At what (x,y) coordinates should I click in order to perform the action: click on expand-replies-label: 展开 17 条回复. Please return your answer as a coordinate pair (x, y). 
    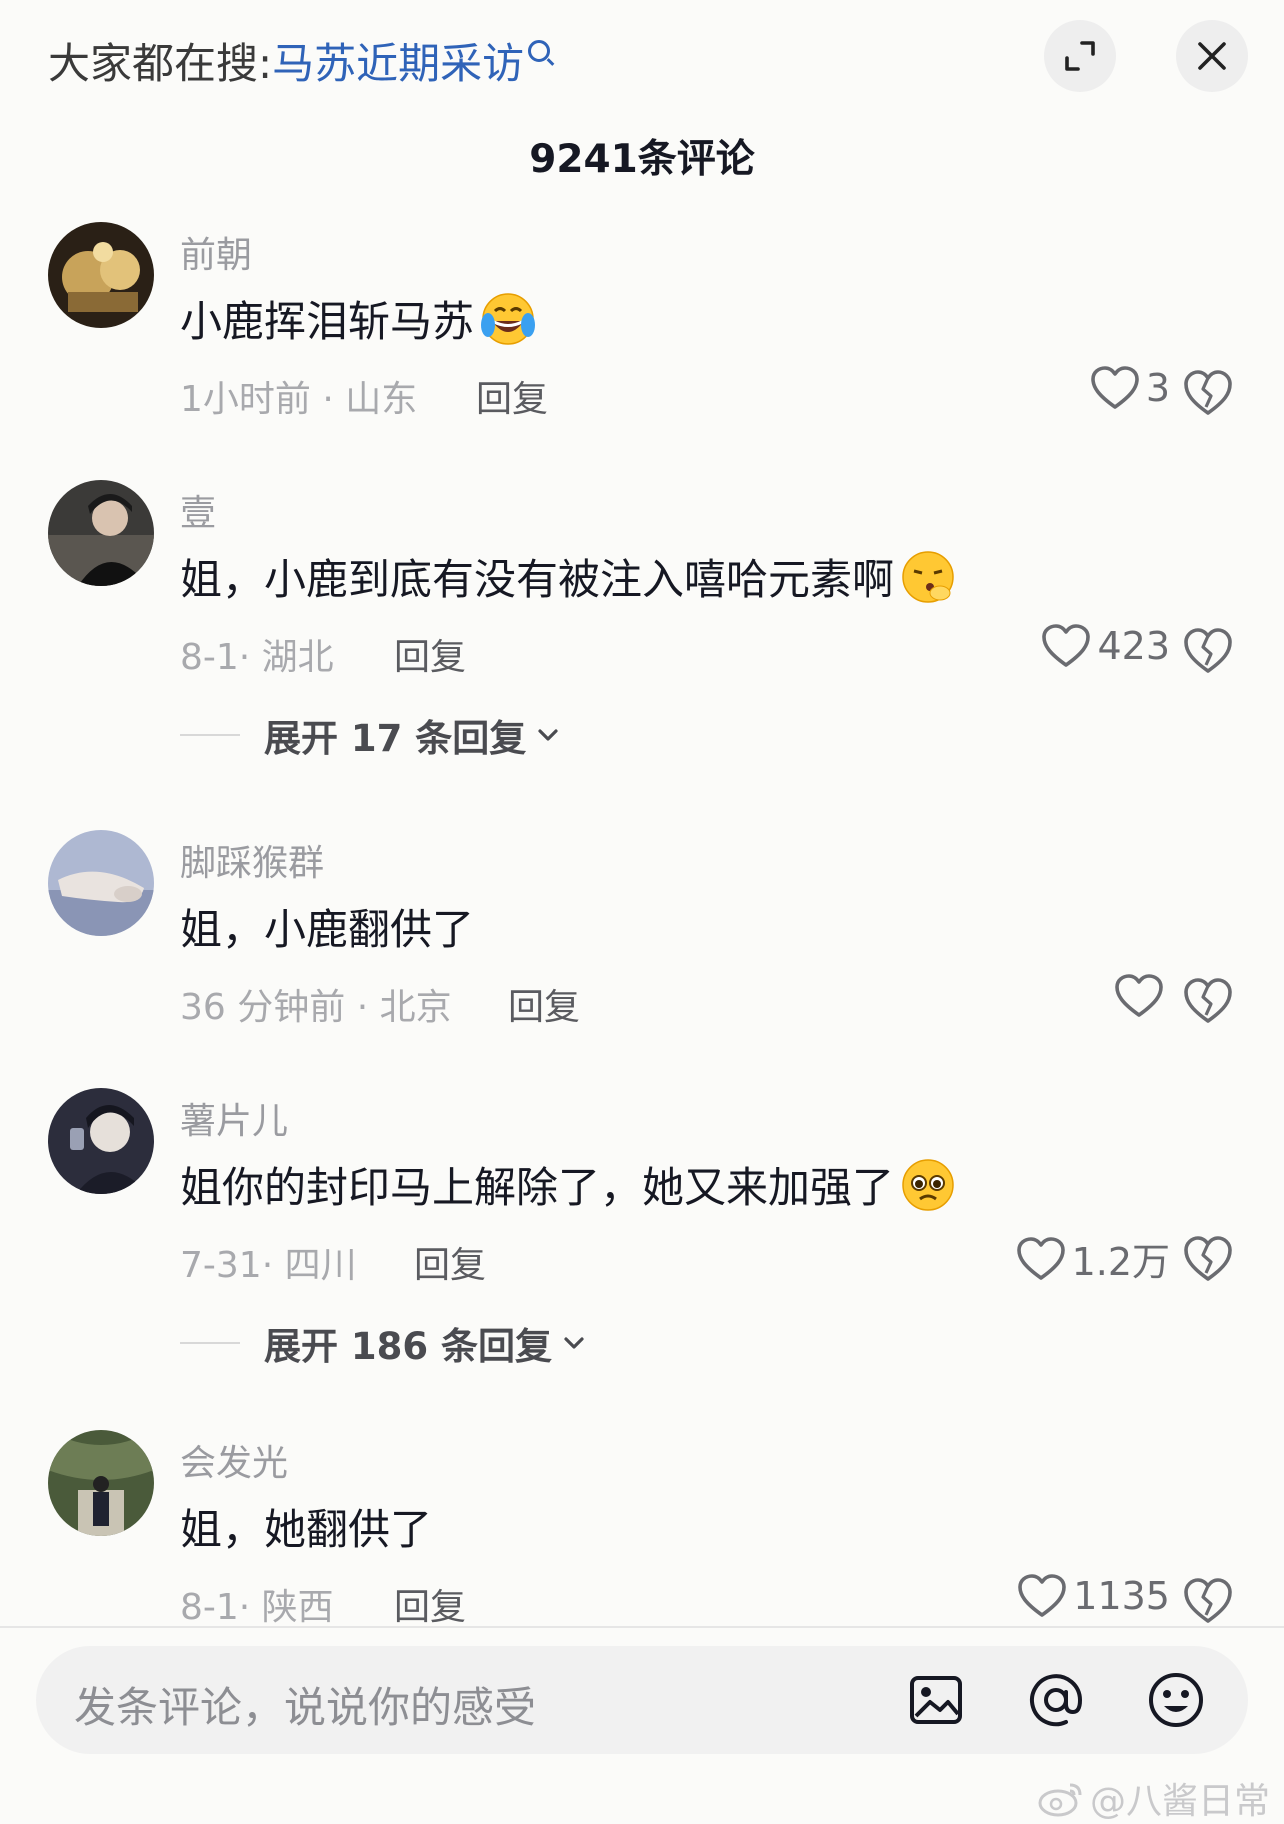
    Looking at the image, I should click on (395, 738).